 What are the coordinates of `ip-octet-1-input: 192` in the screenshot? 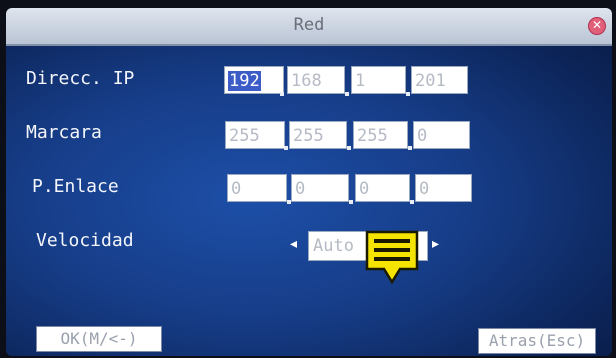 It's located at (254, 80).